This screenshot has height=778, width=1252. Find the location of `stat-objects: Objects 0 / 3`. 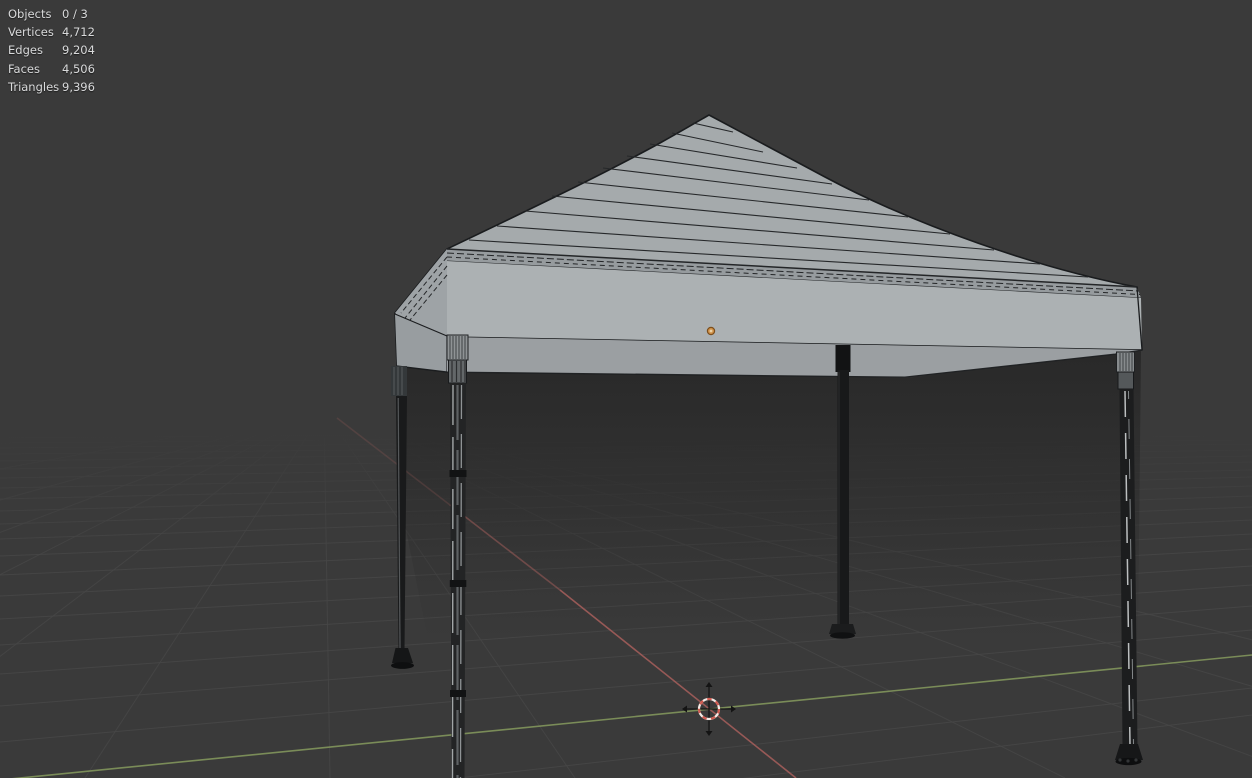

stat-objects: Objects 0 / 3 is located at coordinates (51, 14).